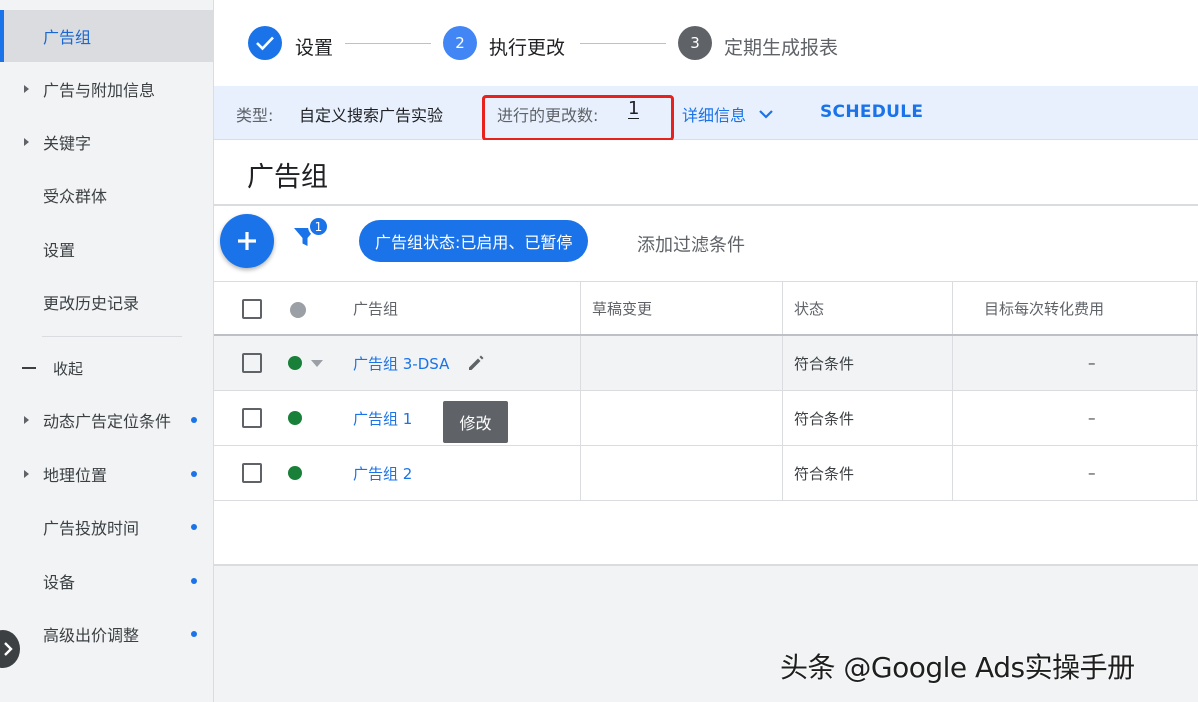 The height and width of the screenshot is (702, 1198). I want to click on active-indicator, so click(2, 36).